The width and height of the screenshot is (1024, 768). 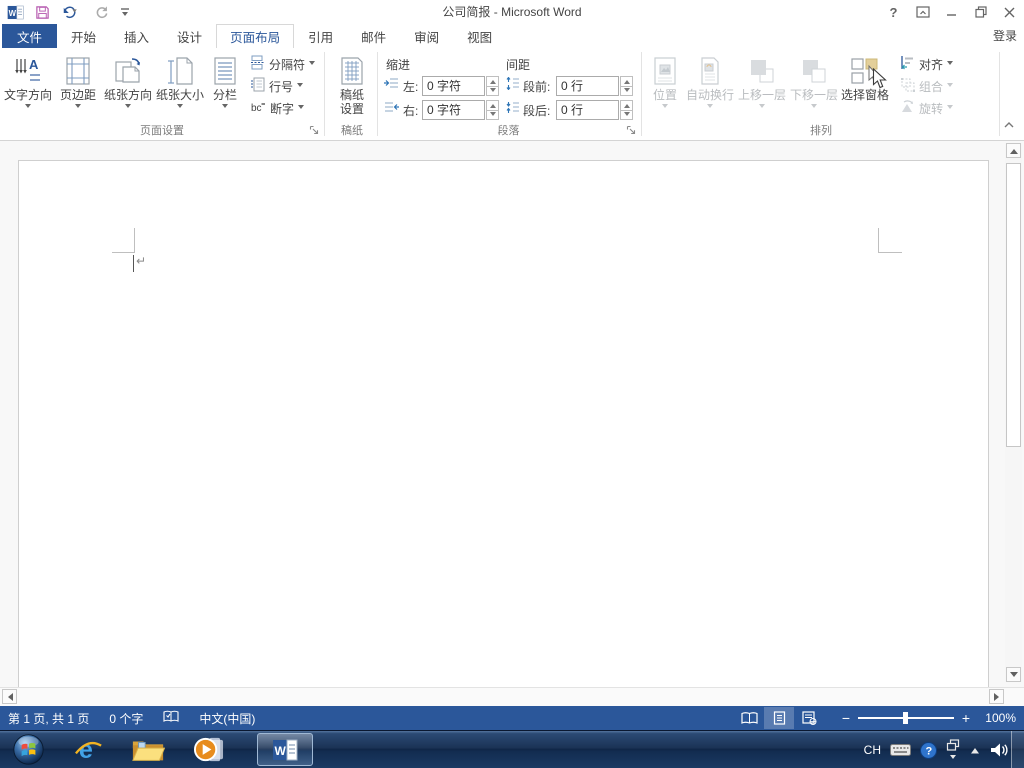 I want to click on restore-button, so click(x=980, y=12).